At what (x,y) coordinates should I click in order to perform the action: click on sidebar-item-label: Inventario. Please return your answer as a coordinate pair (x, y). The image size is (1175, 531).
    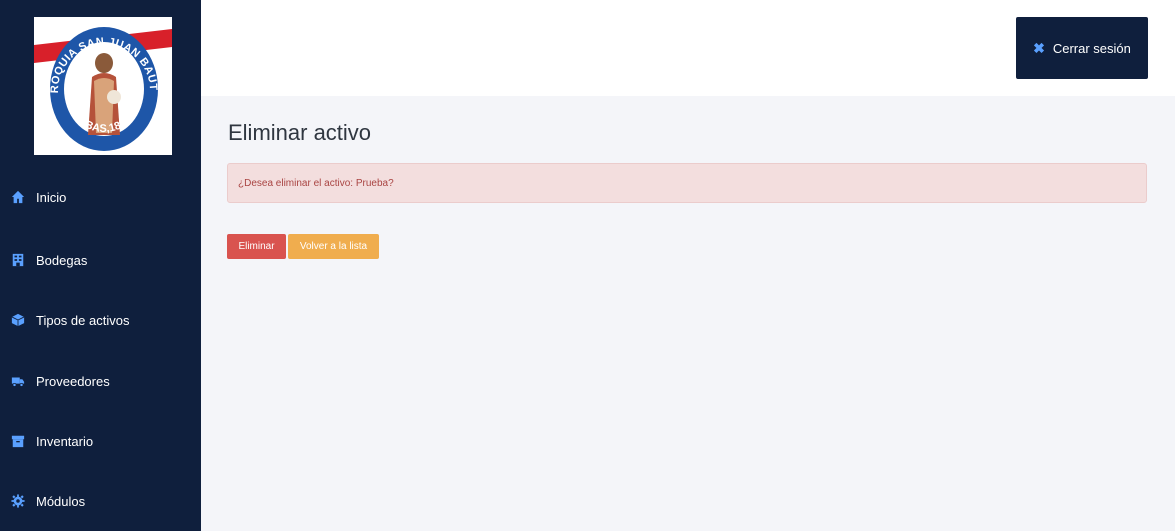
    Looking at the image, I should click on (65, 441).